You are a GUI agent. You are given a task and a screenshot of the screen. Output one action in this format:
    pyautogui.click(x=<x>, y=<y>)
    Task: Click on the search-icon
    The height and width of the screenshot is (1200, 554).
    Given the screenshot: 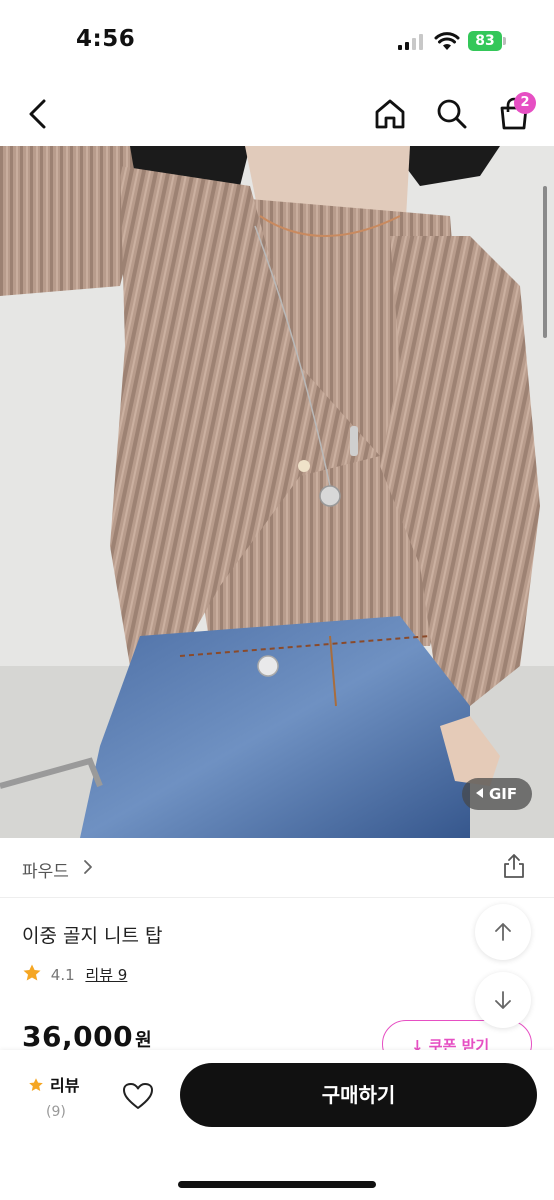 What is the action you would take?
    pyautogui.click(x=452, y=114)
    